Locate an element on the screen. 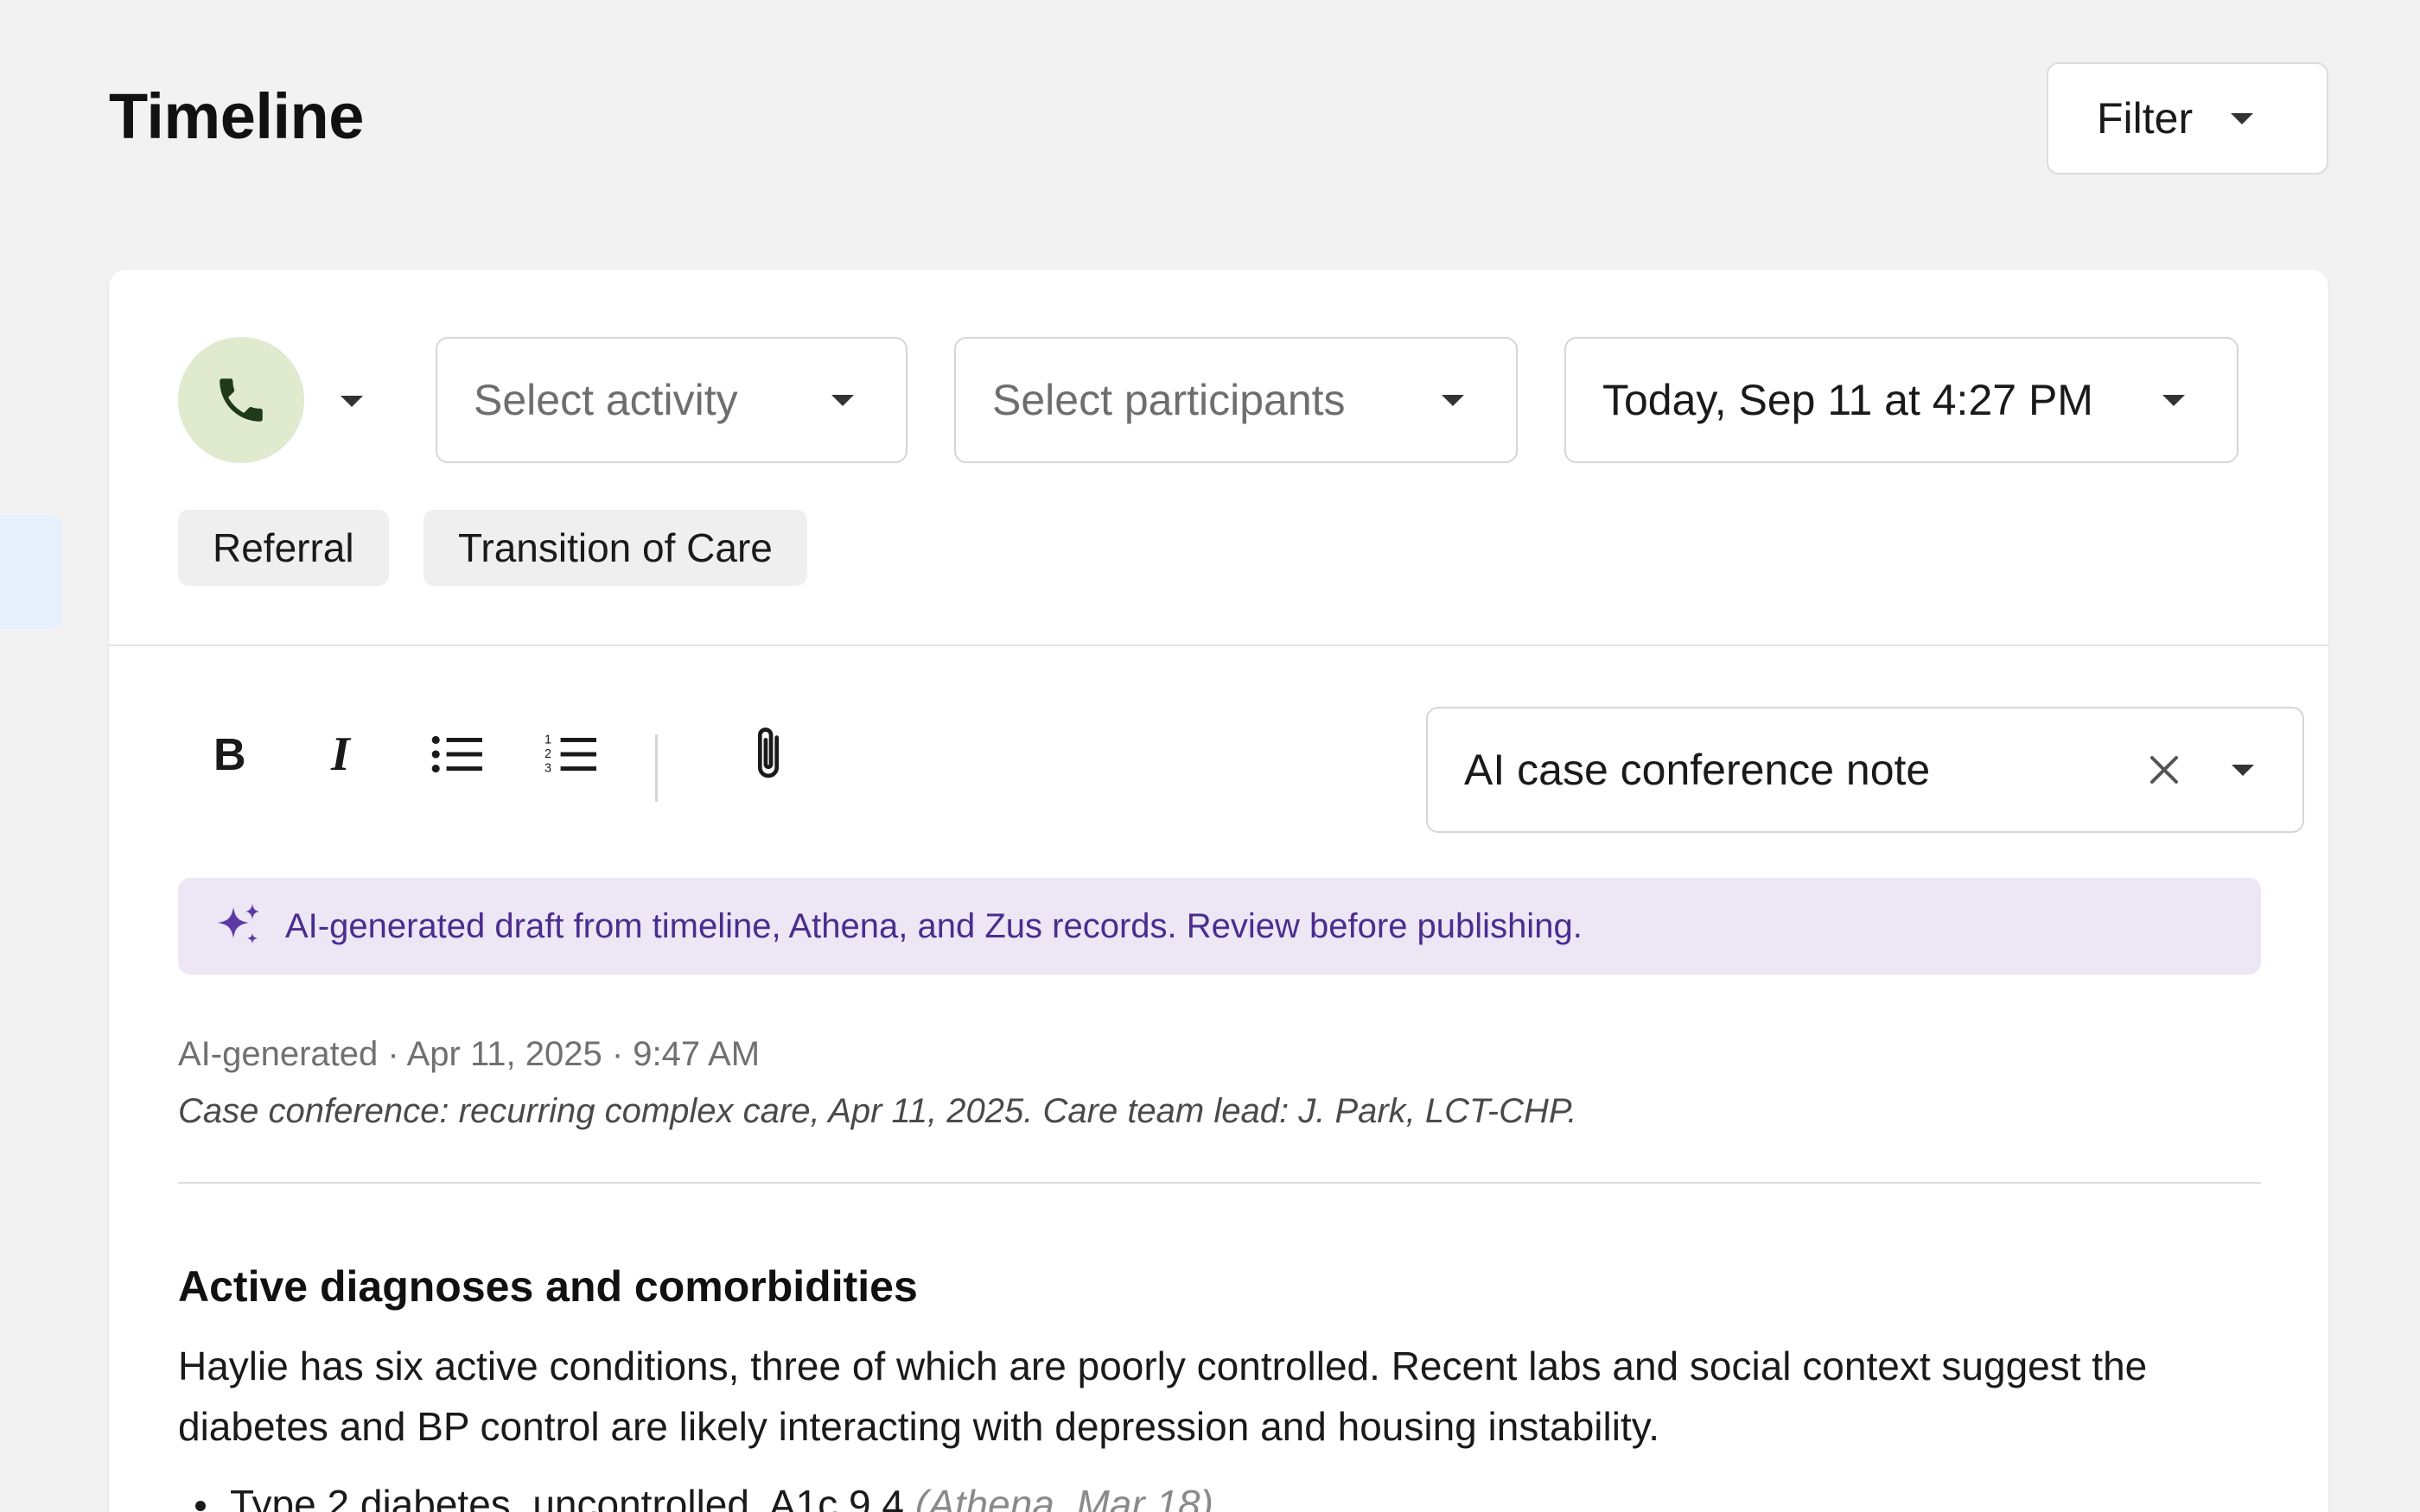 The width and height of the screenshot is (2420, 1512). tag-chip-referral: Referral is located at coordinates (283, 548).